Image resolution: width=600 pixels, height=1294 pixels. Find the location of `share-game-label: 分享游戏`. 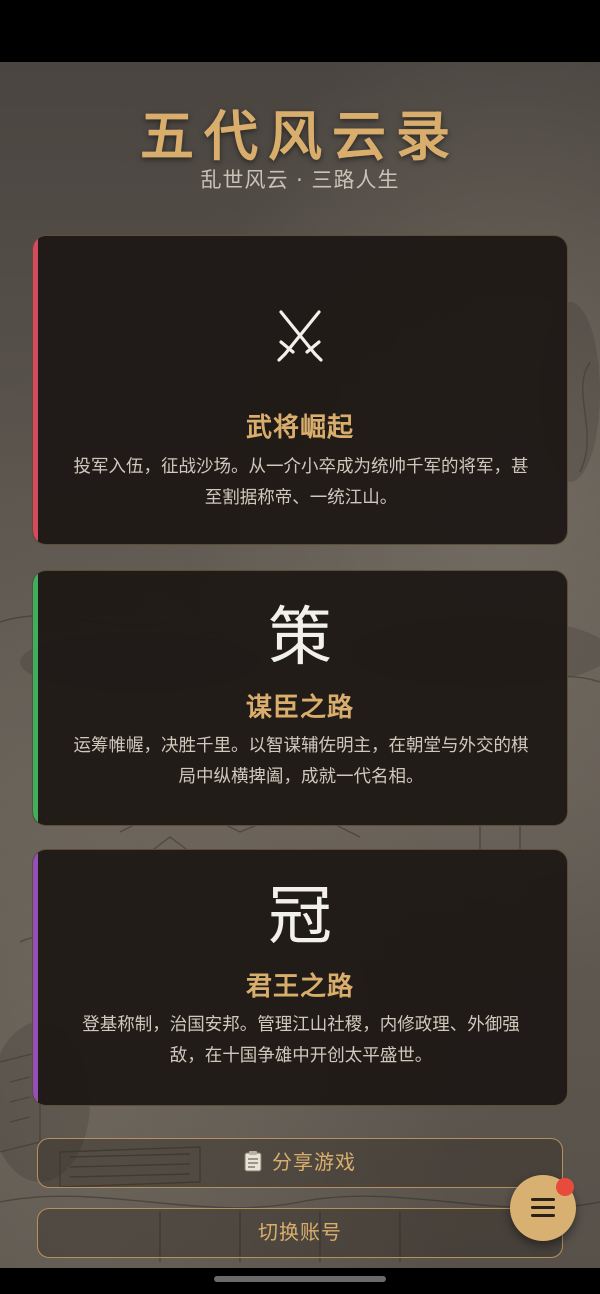

share-game-label: 分享游戏 is located at coordinates (314, 1162).